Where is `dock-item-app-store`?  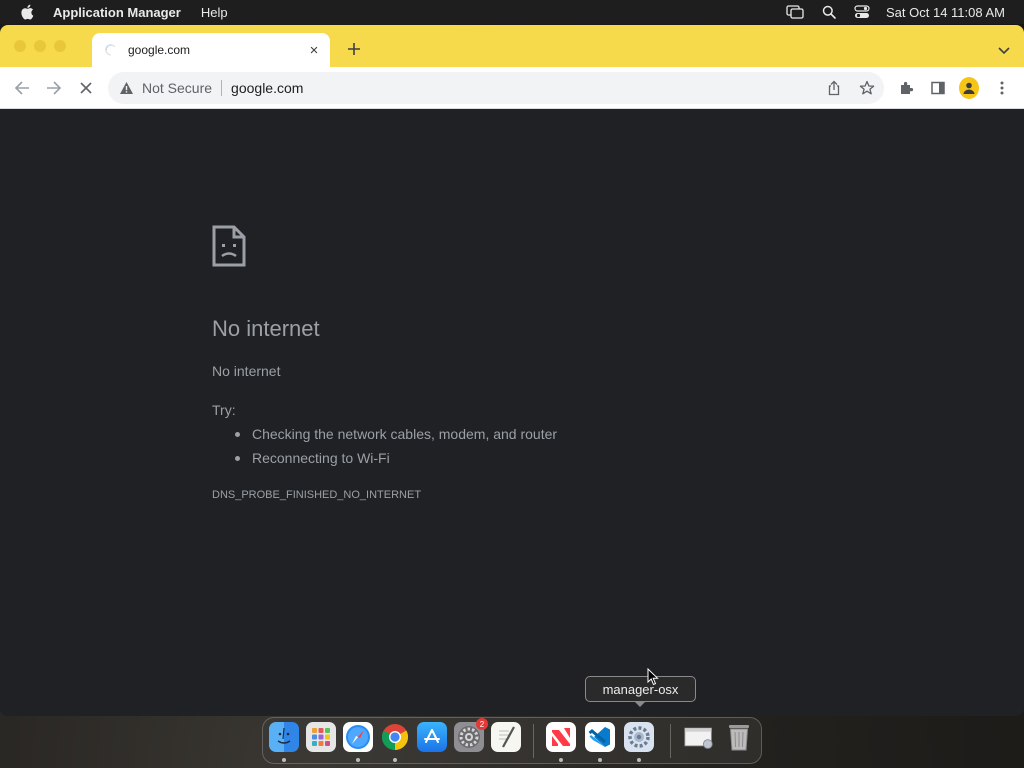 dock-item-app-store is located at coordinates (432, 739).